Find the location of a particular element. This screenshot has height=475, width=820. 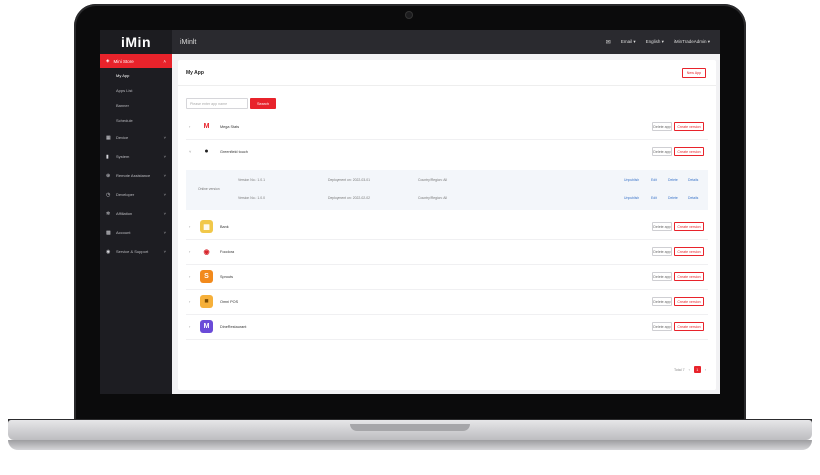

page-title: My App is located at coordinates (195, 73).